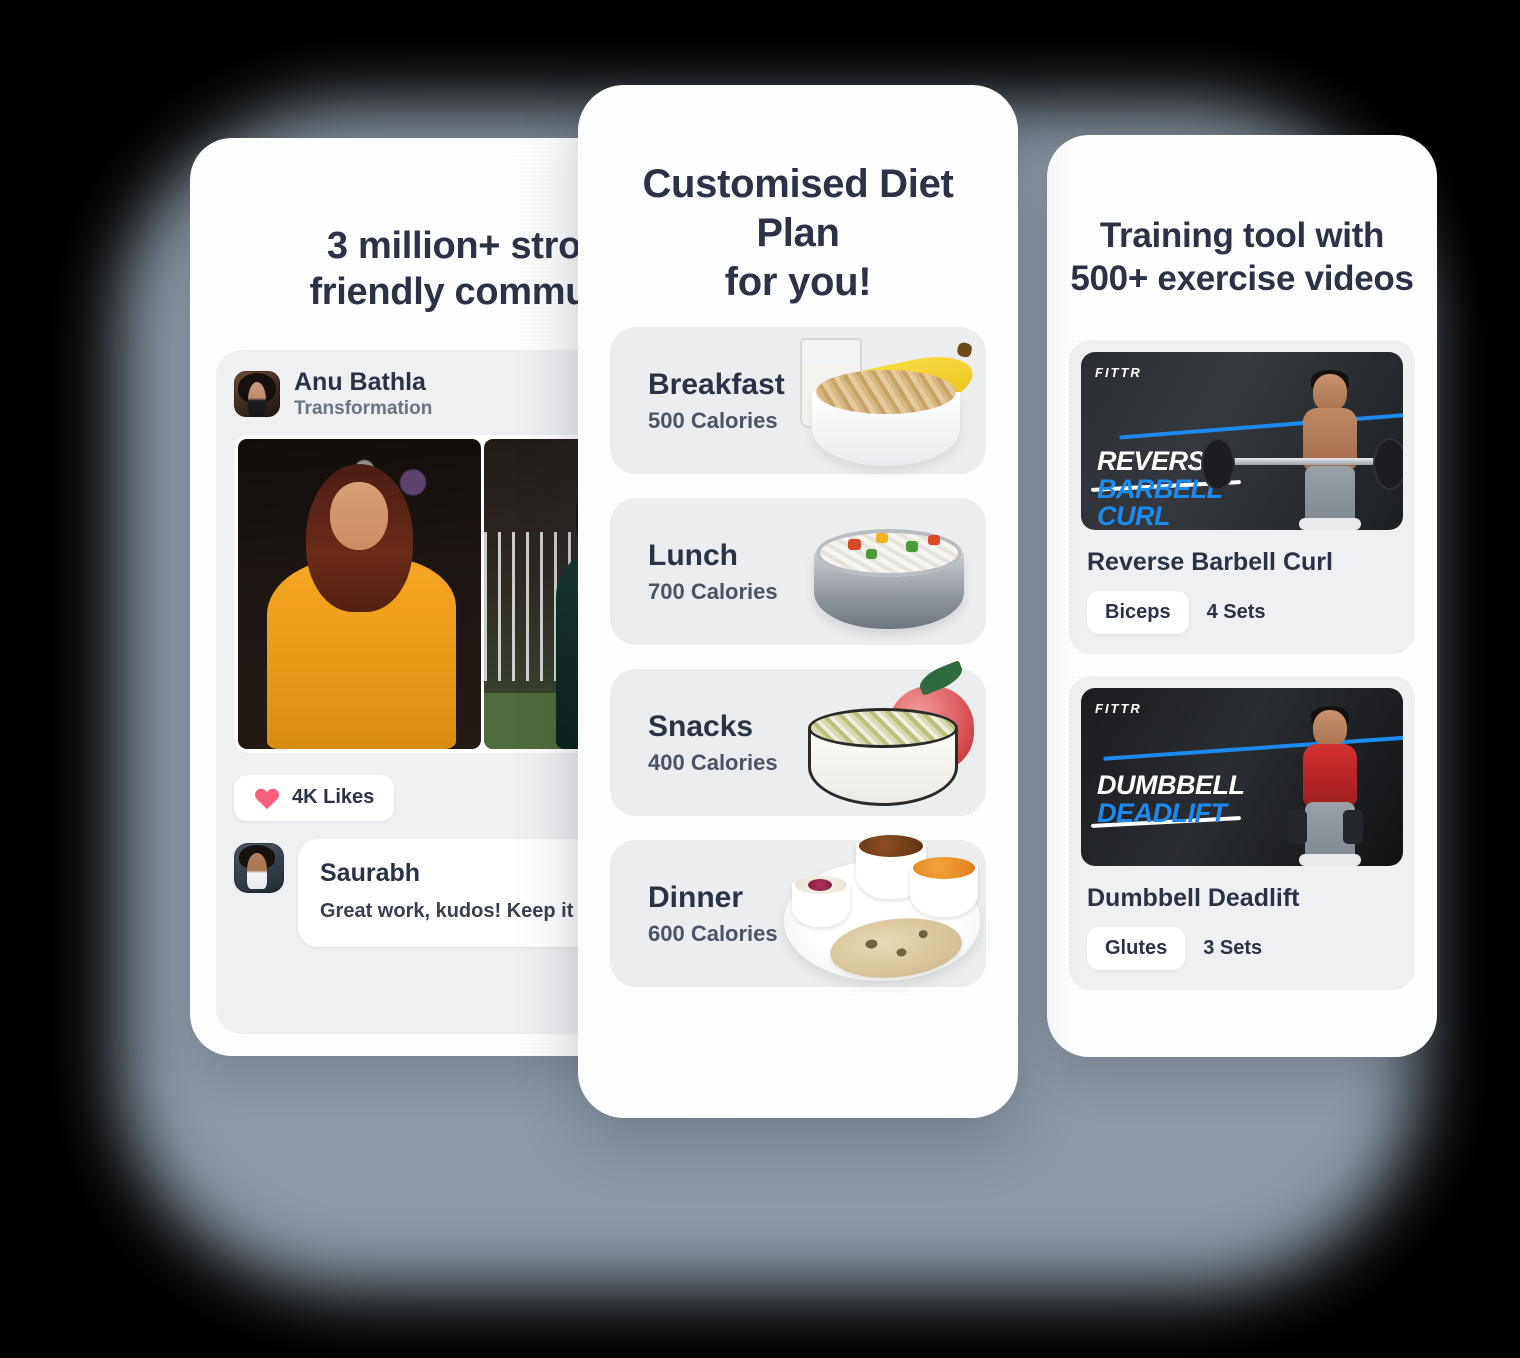  I want to click on oatmeal-bowl-icon, so click(886, 418).